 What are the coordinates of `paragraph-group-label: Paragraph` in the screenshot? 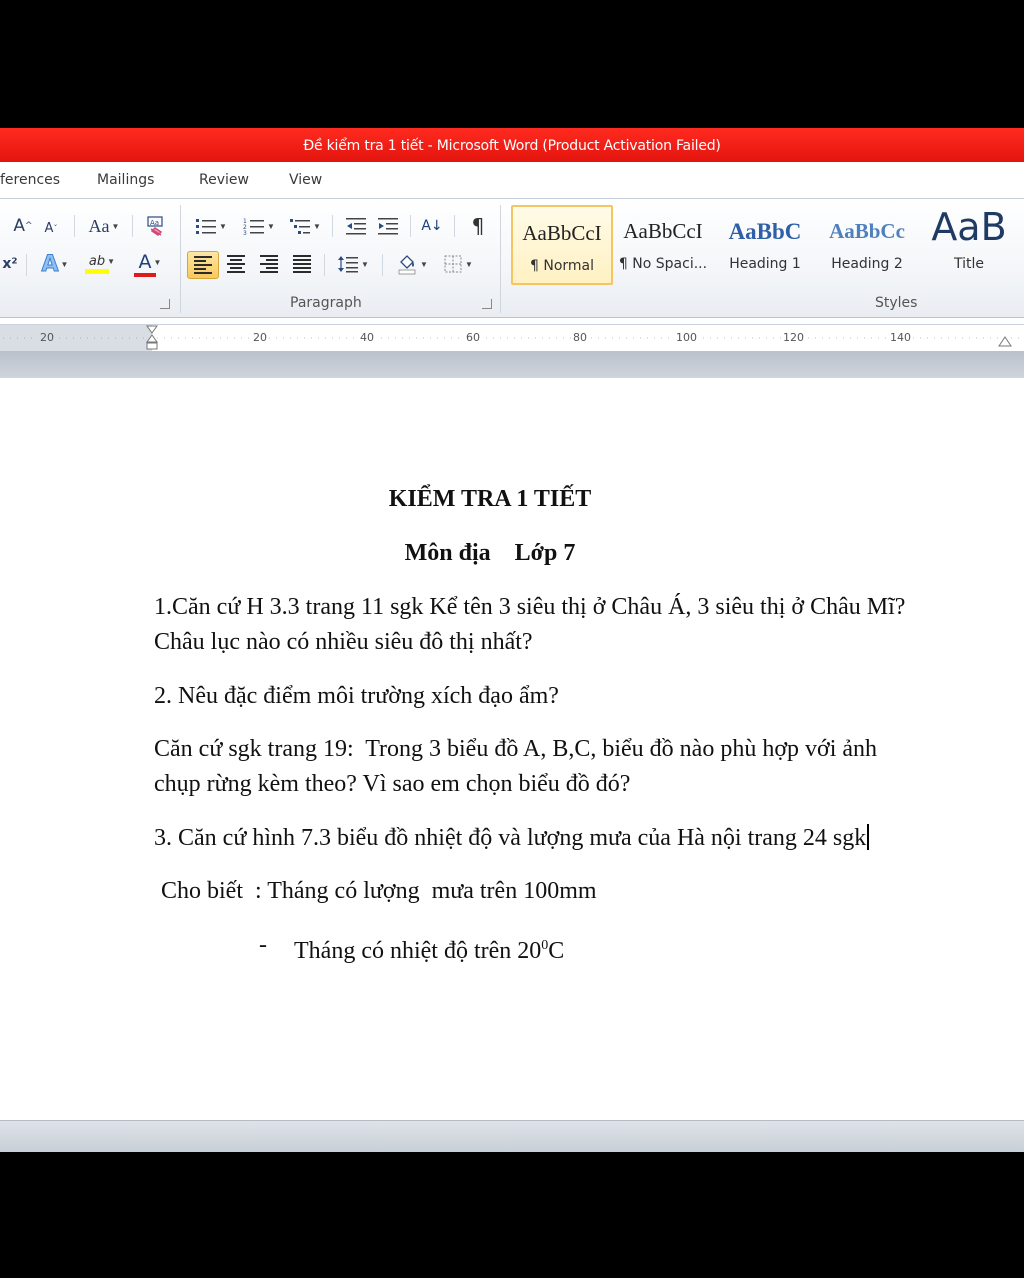 It's located at (326, 303).